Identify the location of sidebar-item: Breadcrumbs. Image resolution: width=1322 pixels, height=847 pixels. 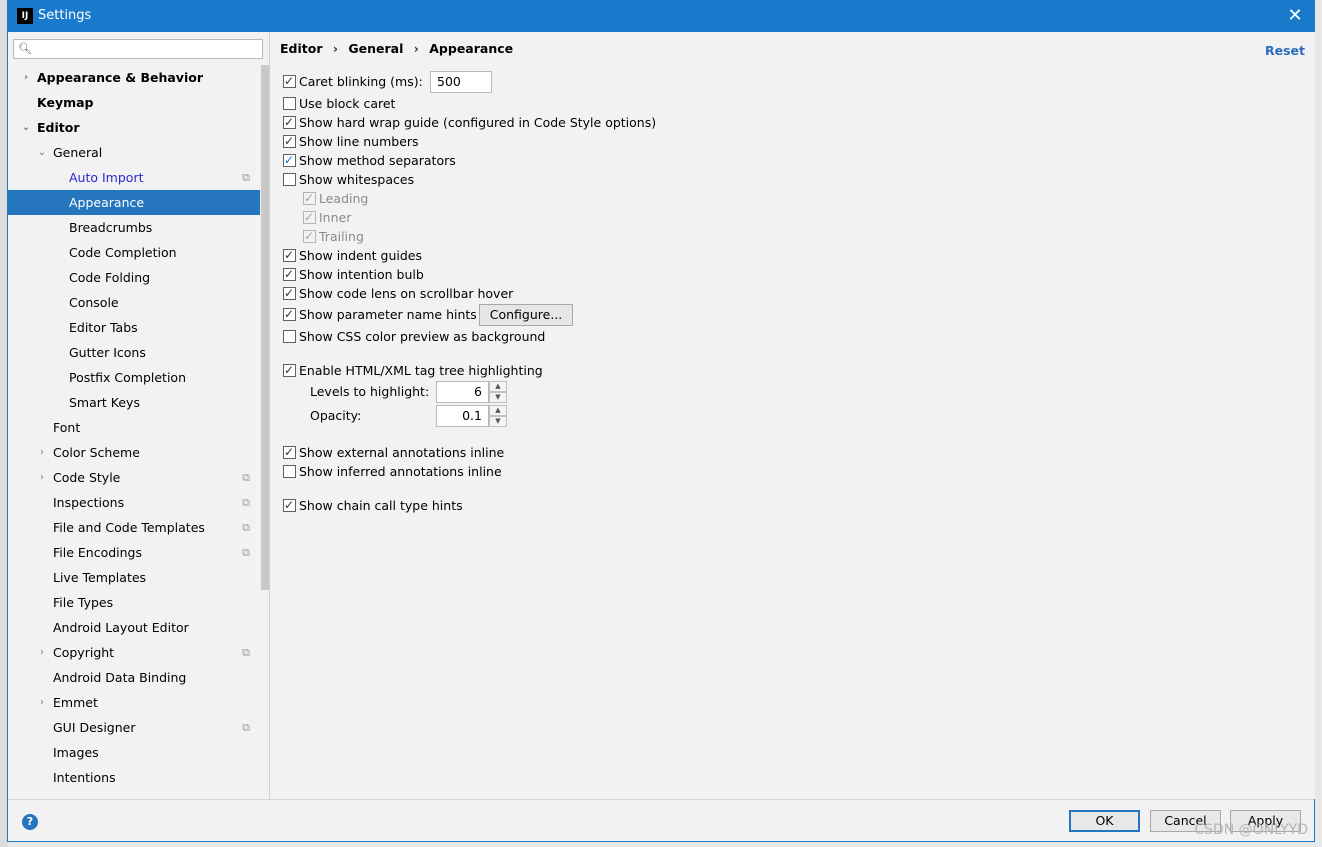
(134, 227).